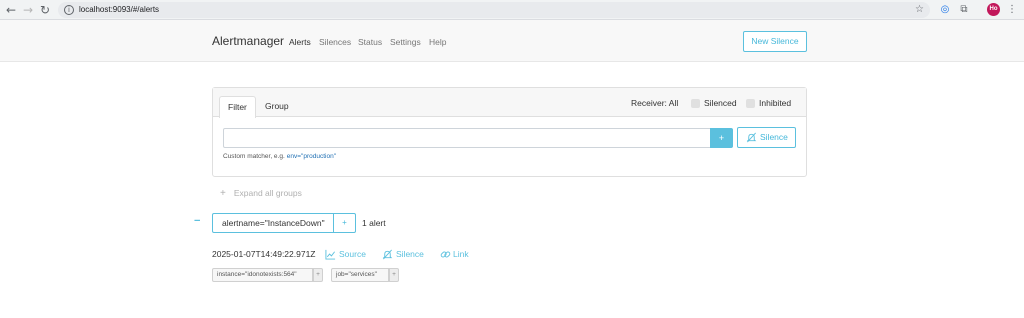 This screenshot has height=318, width=1024. Describe the element at coordinates (311, 156) in the screenshot. I see `matcher-hint-example: env="production"` at that location.